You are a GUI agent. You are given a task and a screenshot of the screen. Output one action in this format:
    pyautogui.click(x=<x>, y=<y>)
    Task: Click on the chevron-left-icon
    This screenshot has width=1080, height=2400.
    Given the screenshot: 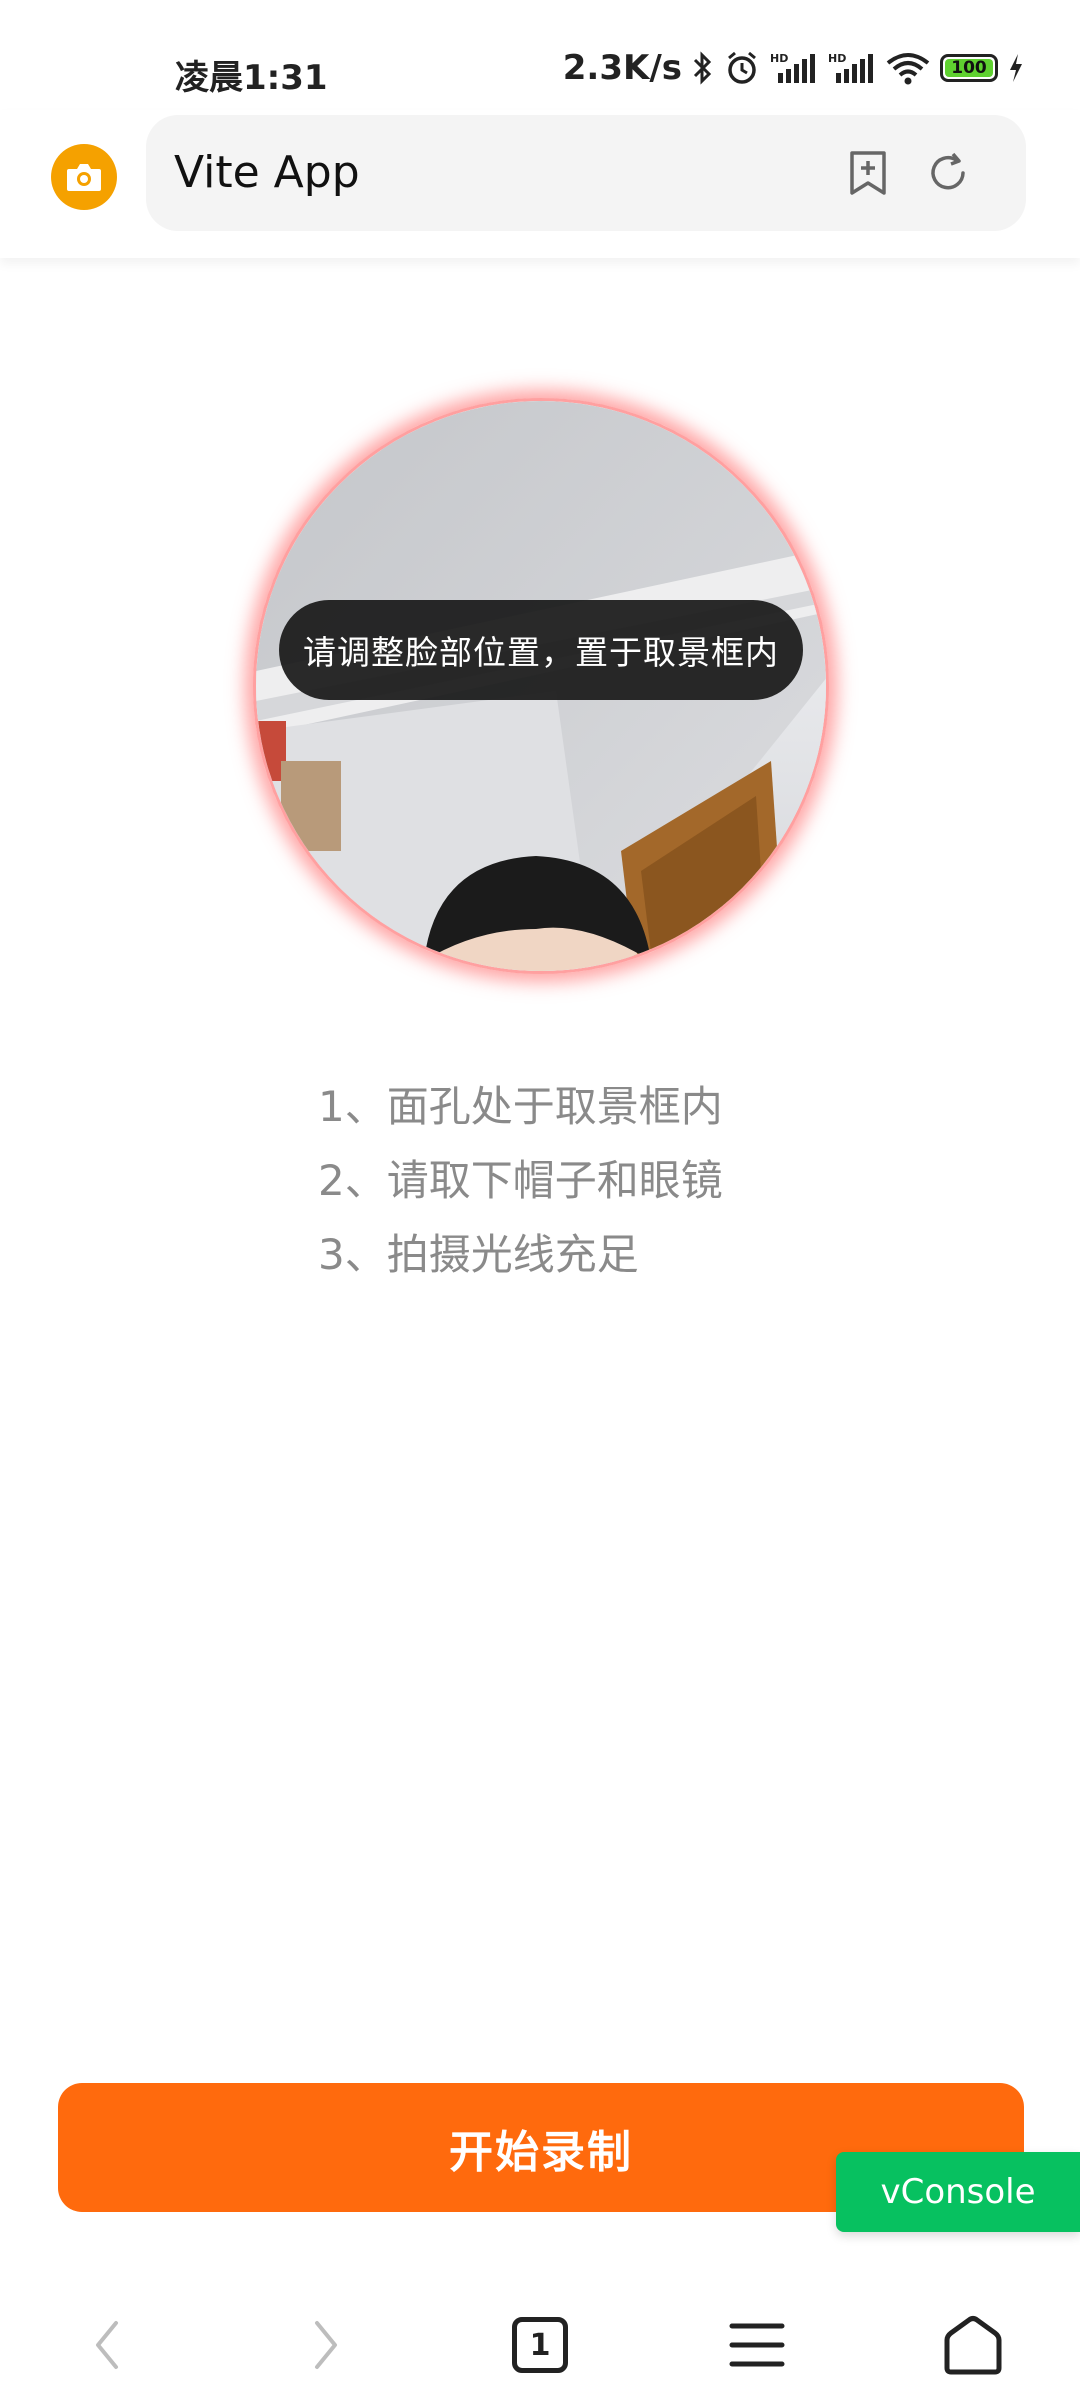 What is the action you would take?
    pyautogui.click(x=107, y=2345)
    